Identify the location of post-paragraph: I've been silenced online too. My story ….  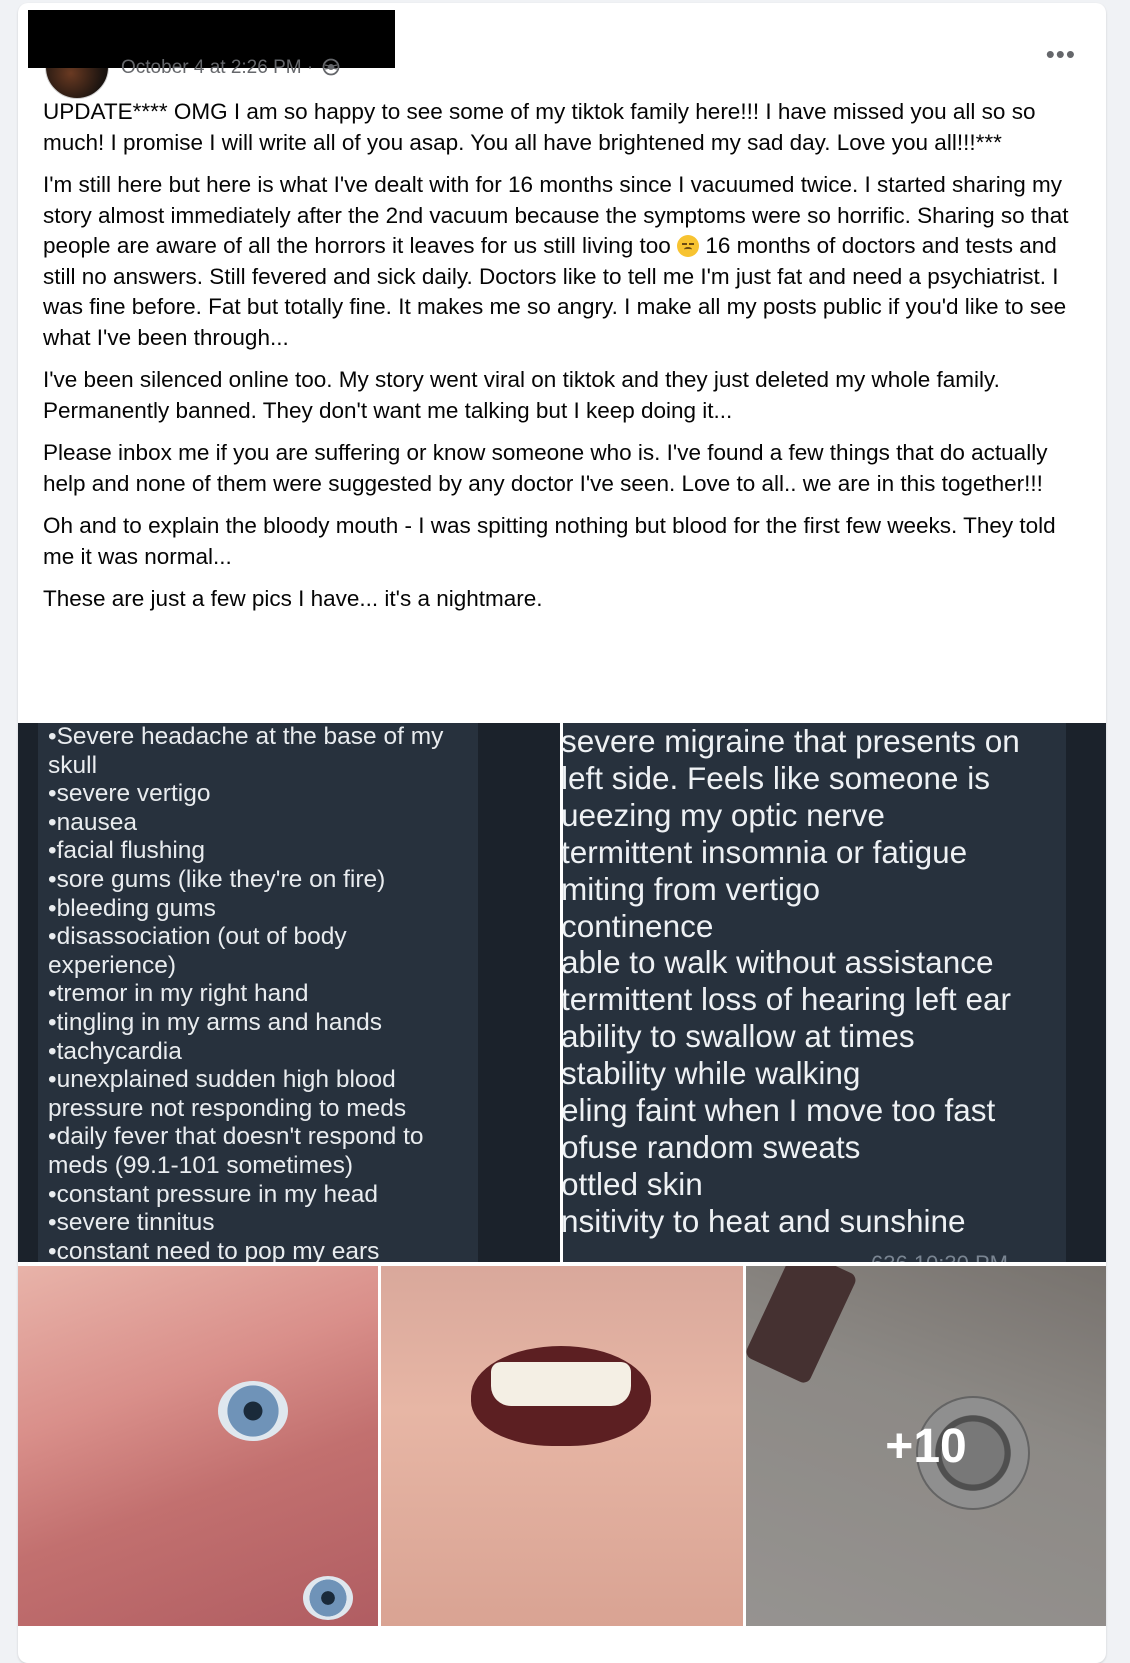
(521, 395).